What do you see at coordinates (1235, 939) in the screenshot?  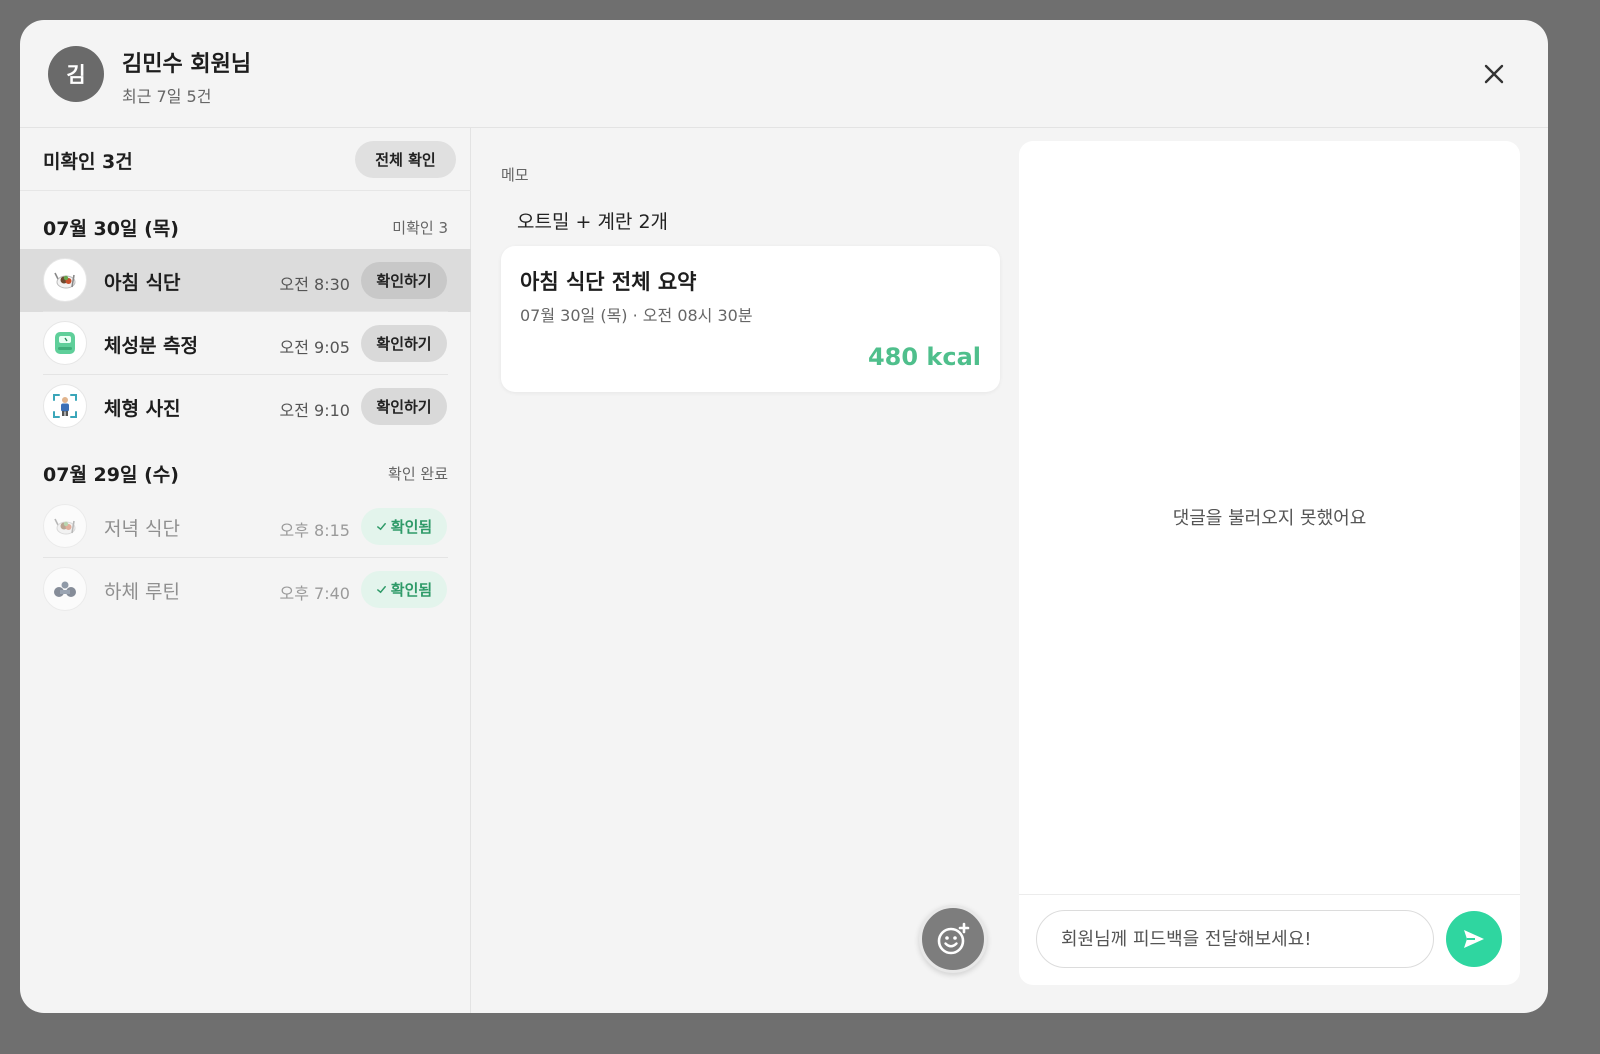 I see `comment-input` at bounding box center [1235, 939].